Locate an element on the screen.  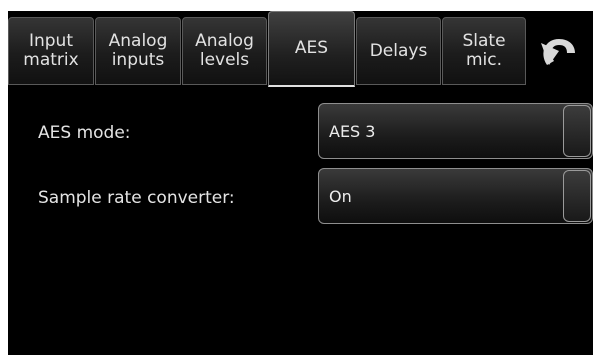
aes-mode-dropdown-button is located at coordinates (577, 131).